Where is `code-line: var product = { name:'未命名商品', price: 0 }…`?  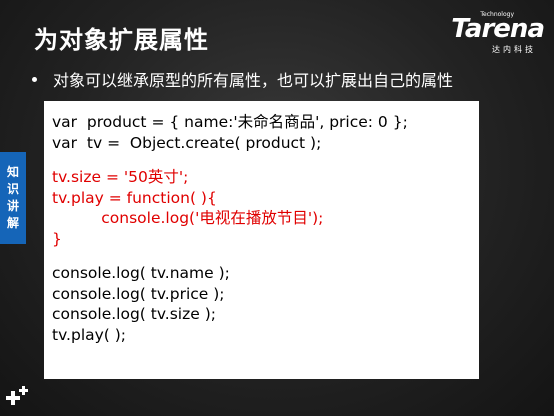
code-line: var product = { name:'未命名商品', price: 0 }… is located at coordinates (230, 122).